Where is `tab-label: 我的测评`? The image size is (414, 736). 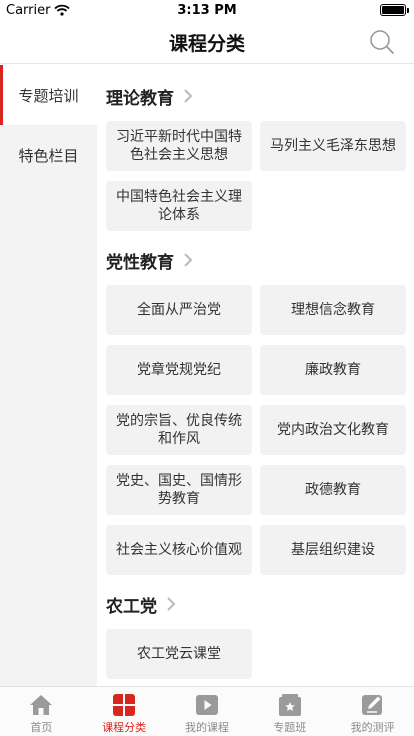
tab-label: 我的测评 is located at coordinates (372, 727).